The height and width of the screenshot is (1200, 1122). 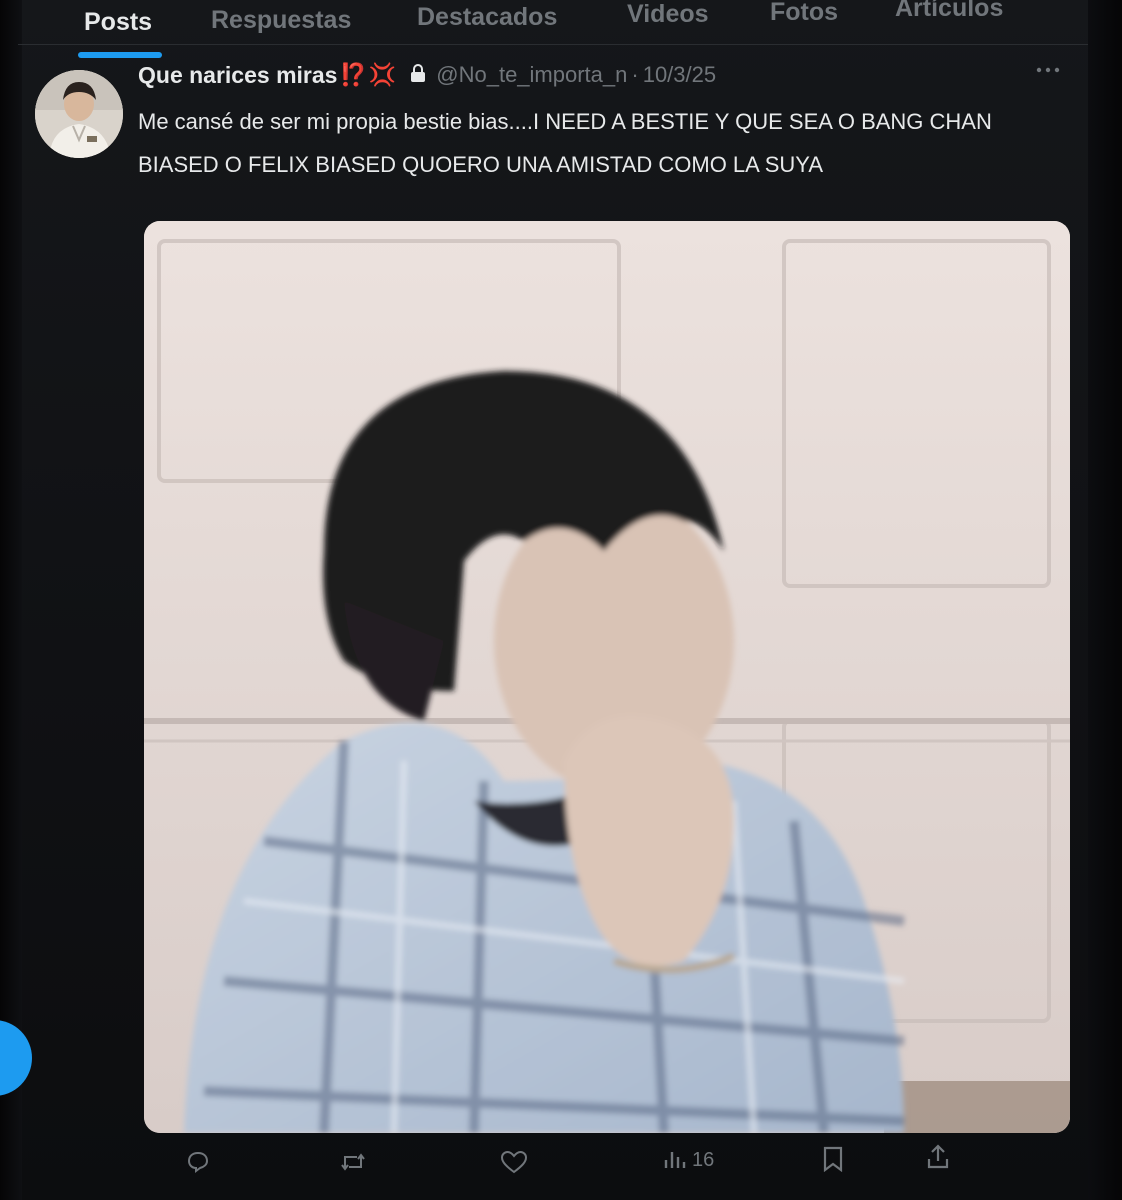 What do you see at coordinates (553, 44) in the screenshot?
I see `tabs-divider` at bounding box center [553, 44].